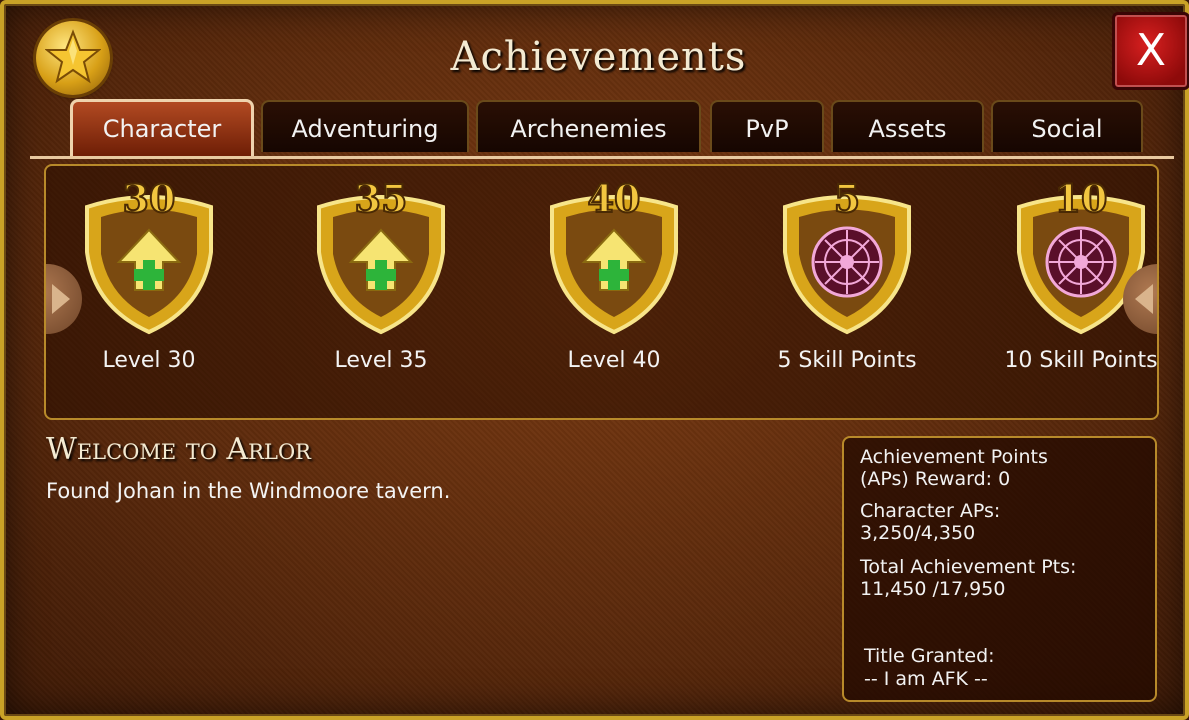 The width and height of the screenshot is (1189, 720). I want to click on tab-character: Character, so click(162, 127).